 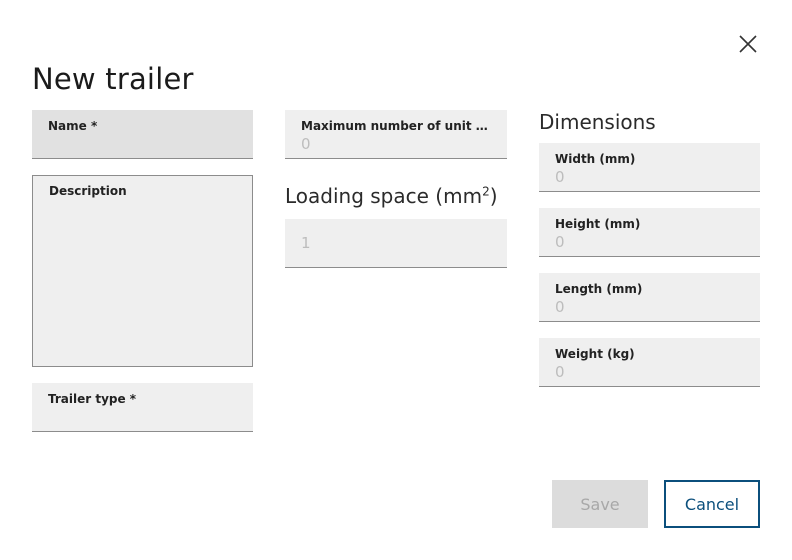 What do you see at coordinates (88, 191) in the screenshot?
I see `description-label: Description` at bounding box center [88, 191].